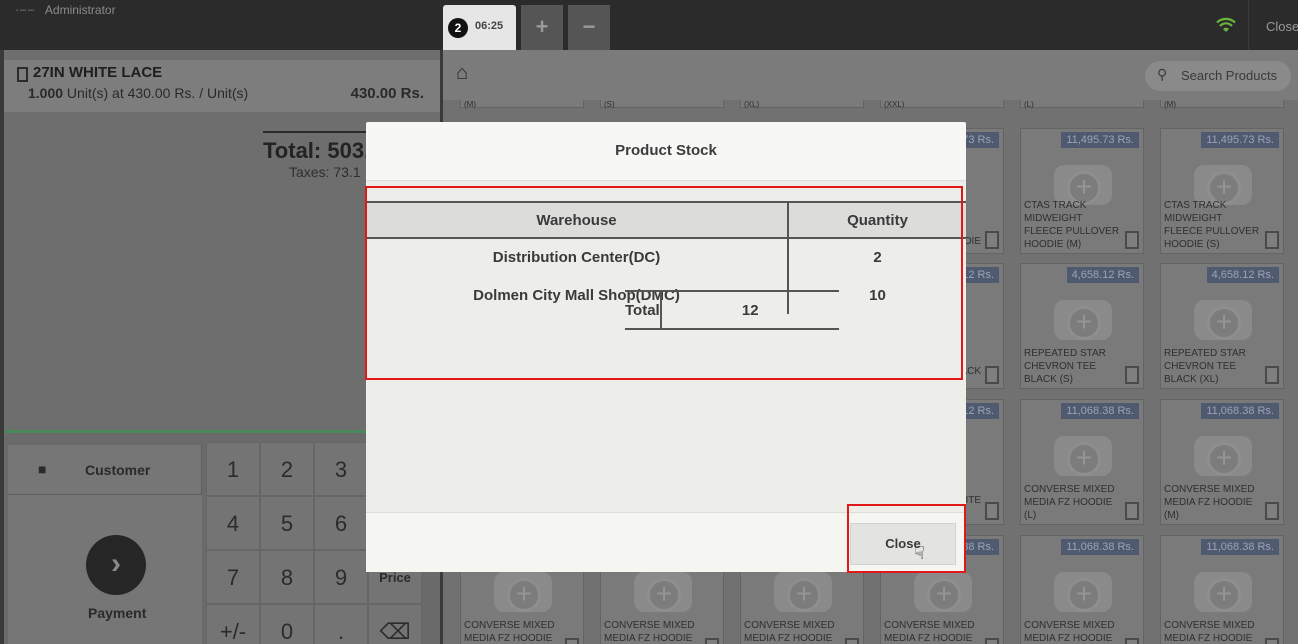  What do you see at coordinates (643, 310) in the screenshot?
I see `total-label-cell: Total` at bounding box center [643, 310].